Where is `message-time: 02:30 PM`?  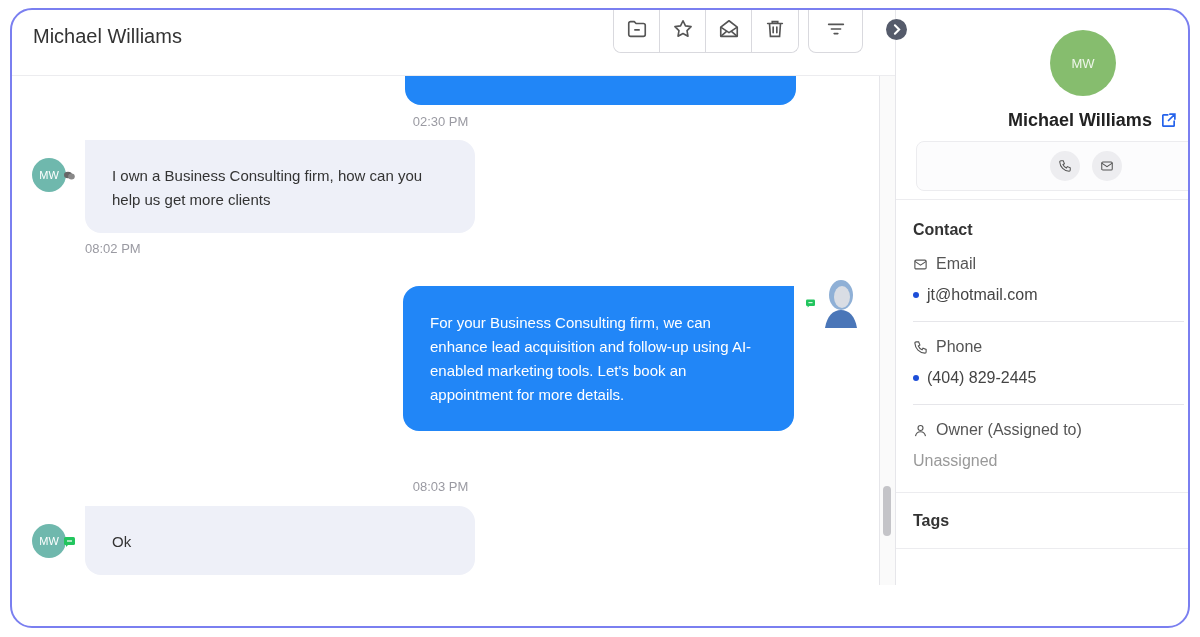 message-time: 02:30 PM is located at coordinates (440, 121).